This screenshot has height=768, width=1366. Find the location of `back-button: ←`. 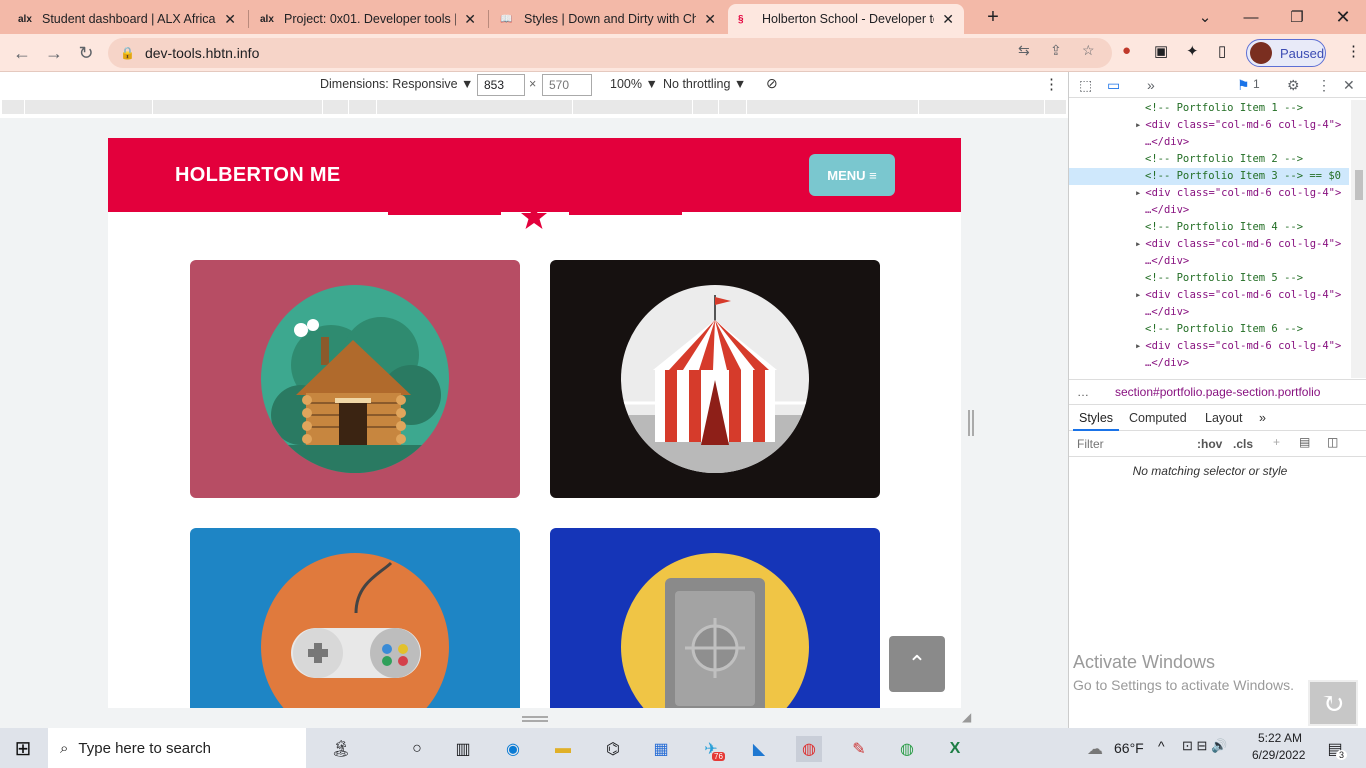

back-button: ← is located at coordinates (22, 53).